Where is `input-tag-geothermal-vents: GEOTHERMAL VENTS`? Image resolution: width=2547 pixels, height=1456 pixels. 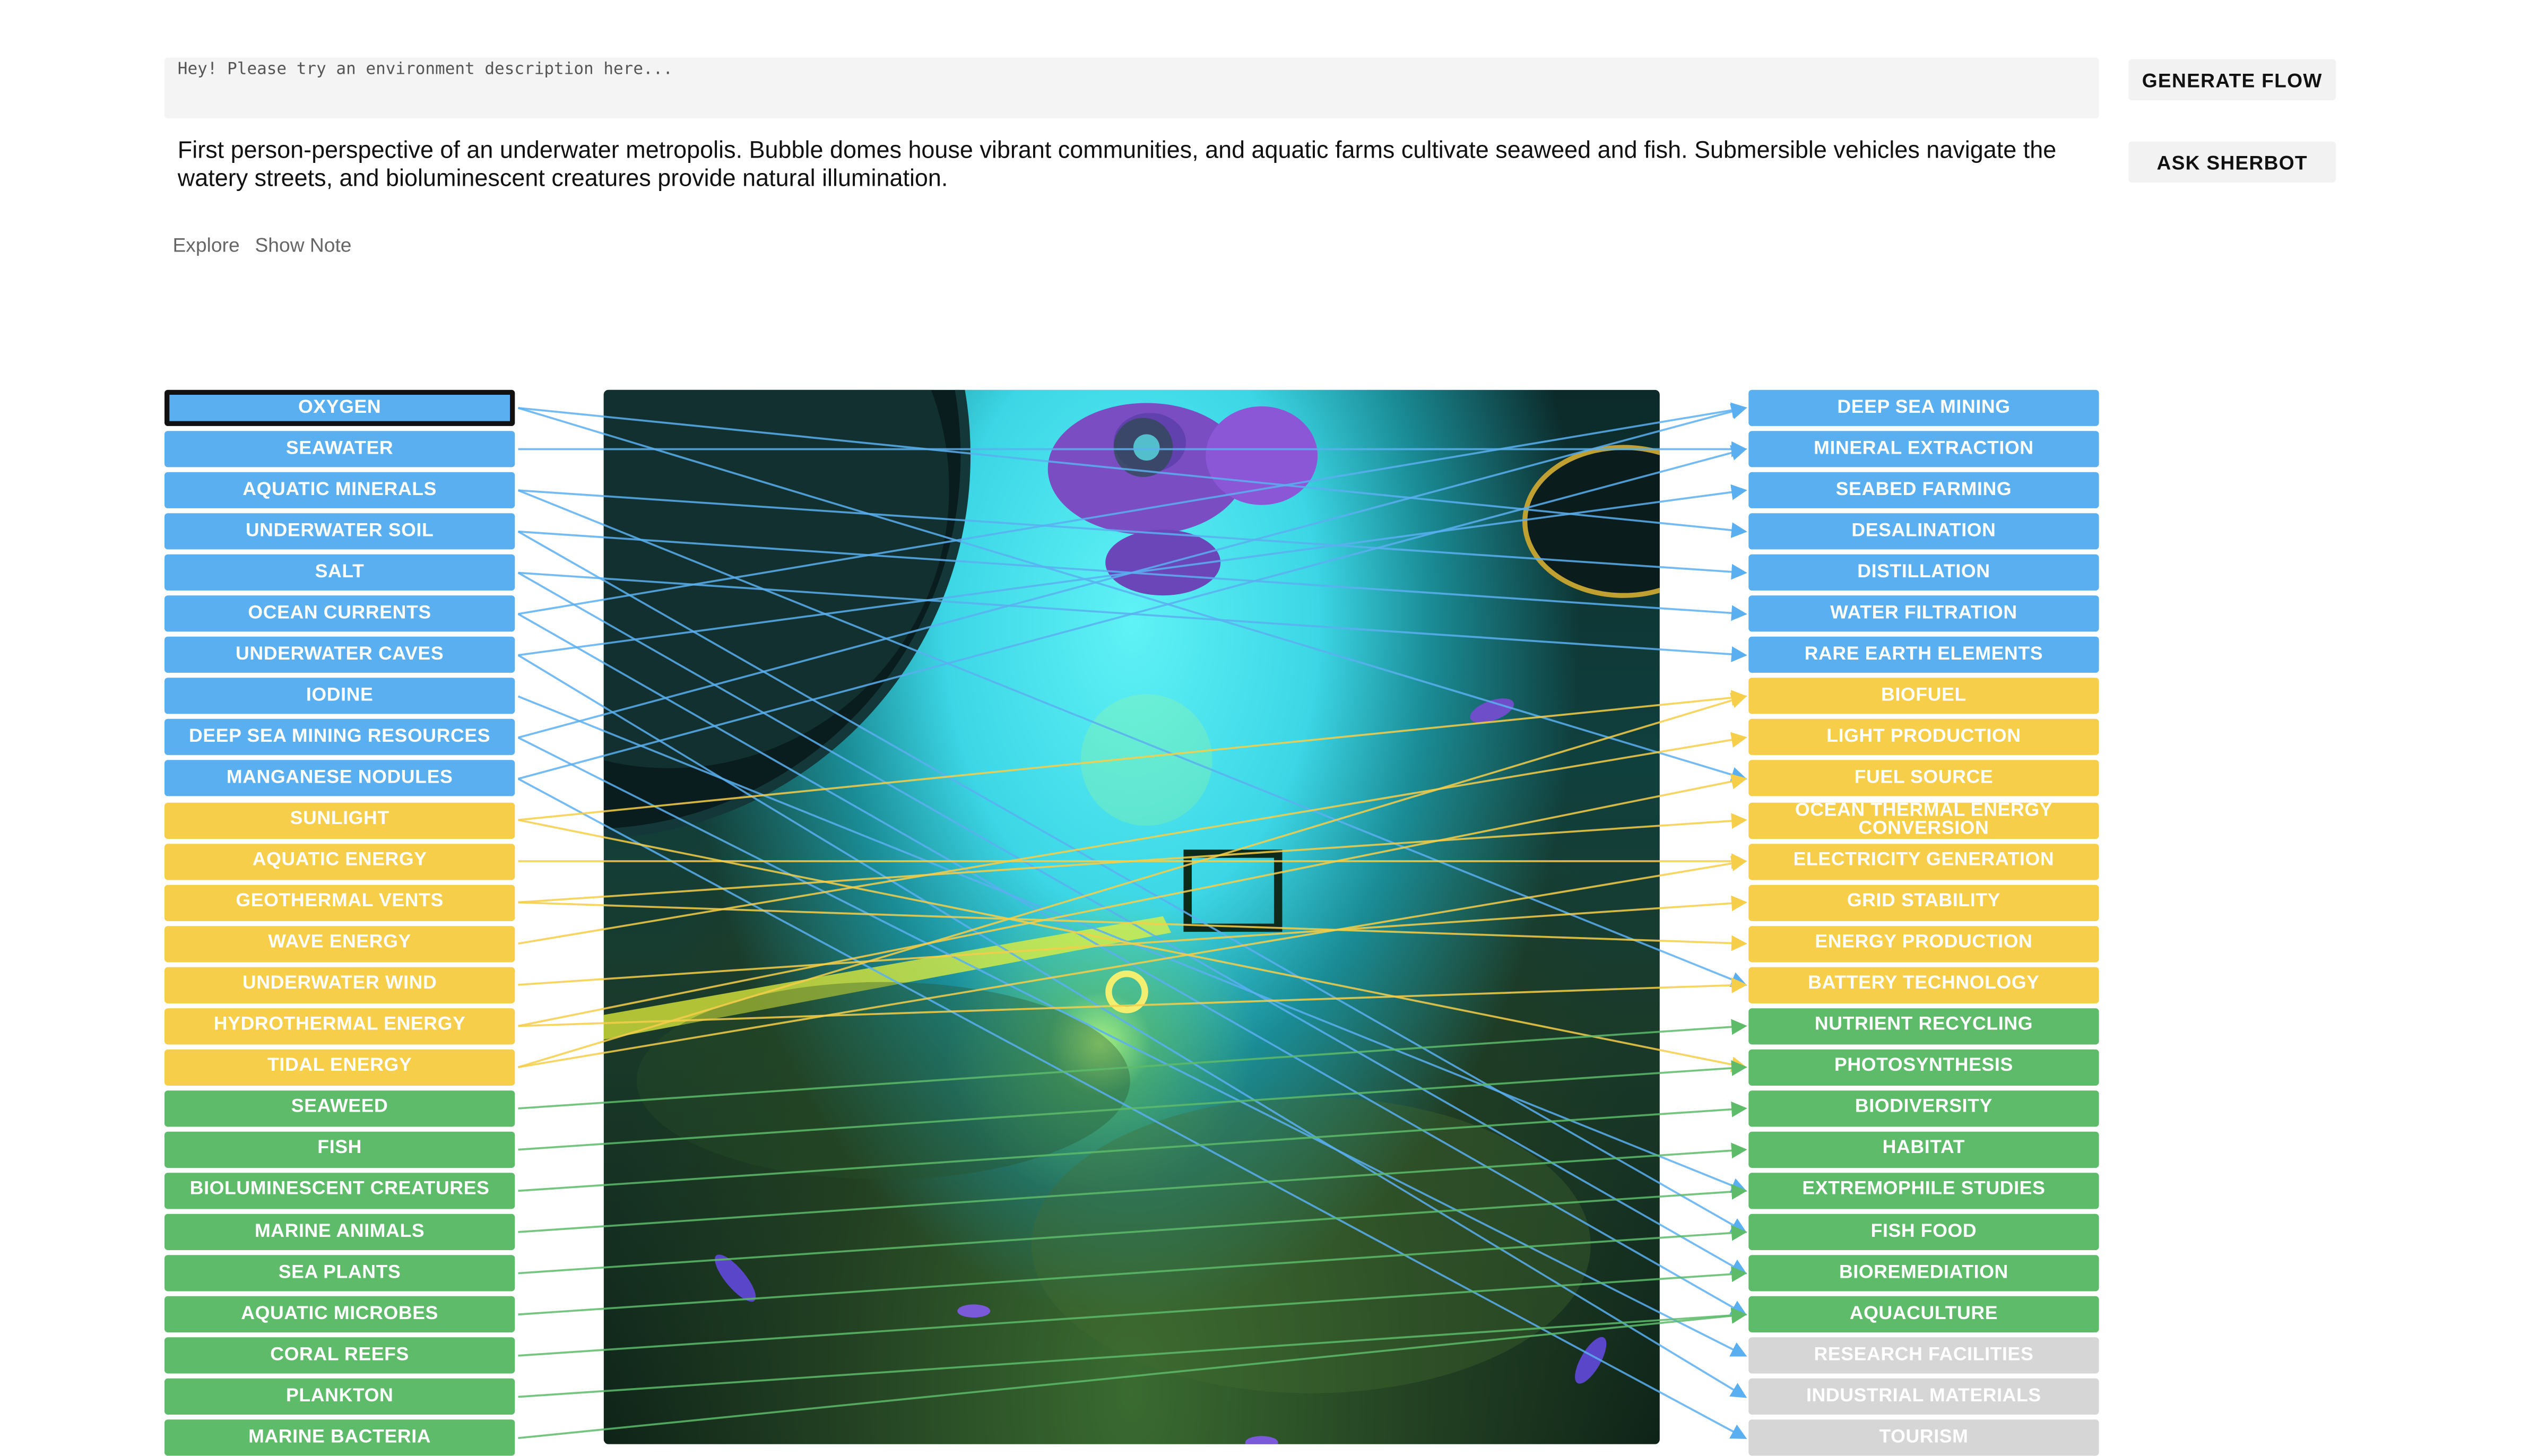
input-tag-geothermal-vents: GEOTHERMAL VENTS is located at coordinates (339, 902).